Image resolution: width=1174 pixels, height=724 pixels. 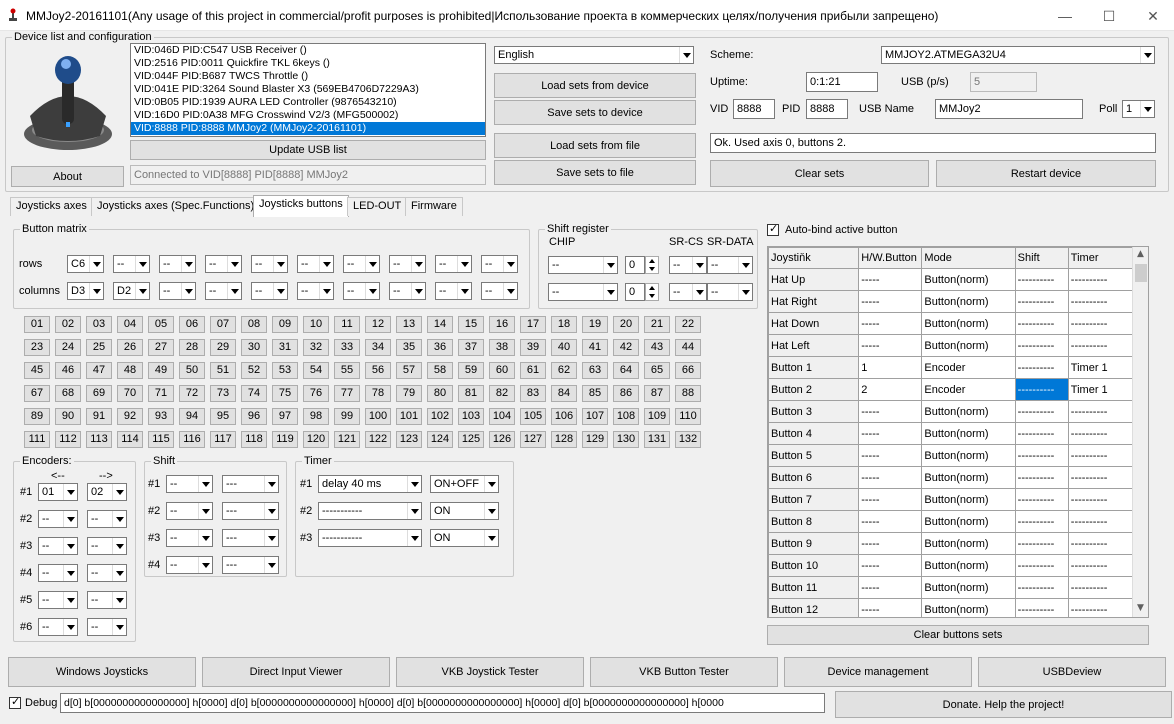 What do you see at coordinates (890, 367) in the screenshot?
I see `grid-cell: 1` at bounding box center [890, 367].